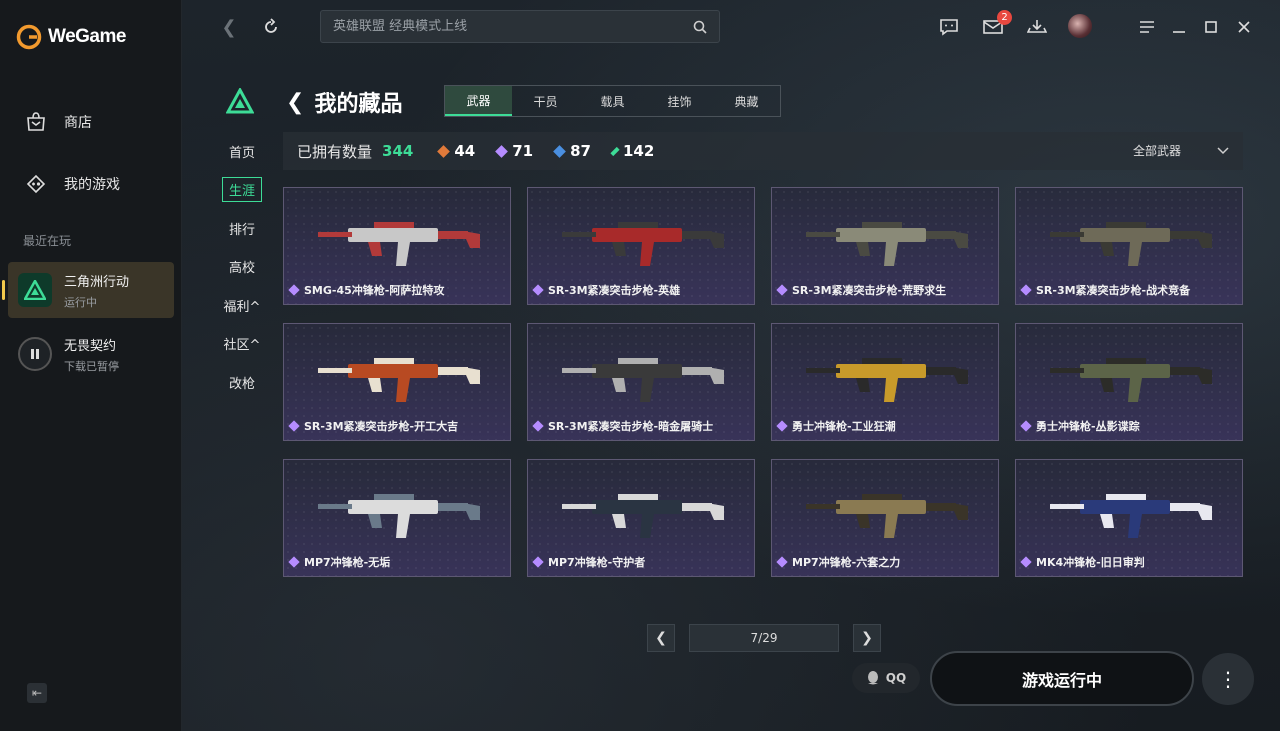  Describe the element at coordinates (36, 121) in the screenshot. I see `shopping-bag-icon` at that location.